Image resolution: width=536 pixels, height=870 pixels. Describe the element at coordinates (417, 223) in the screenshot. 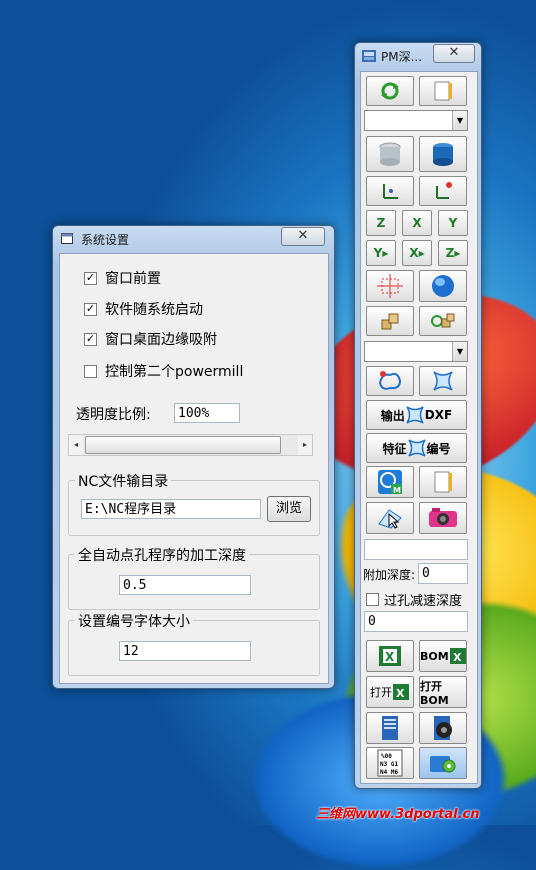

I see `view-x-button: X` at that location.